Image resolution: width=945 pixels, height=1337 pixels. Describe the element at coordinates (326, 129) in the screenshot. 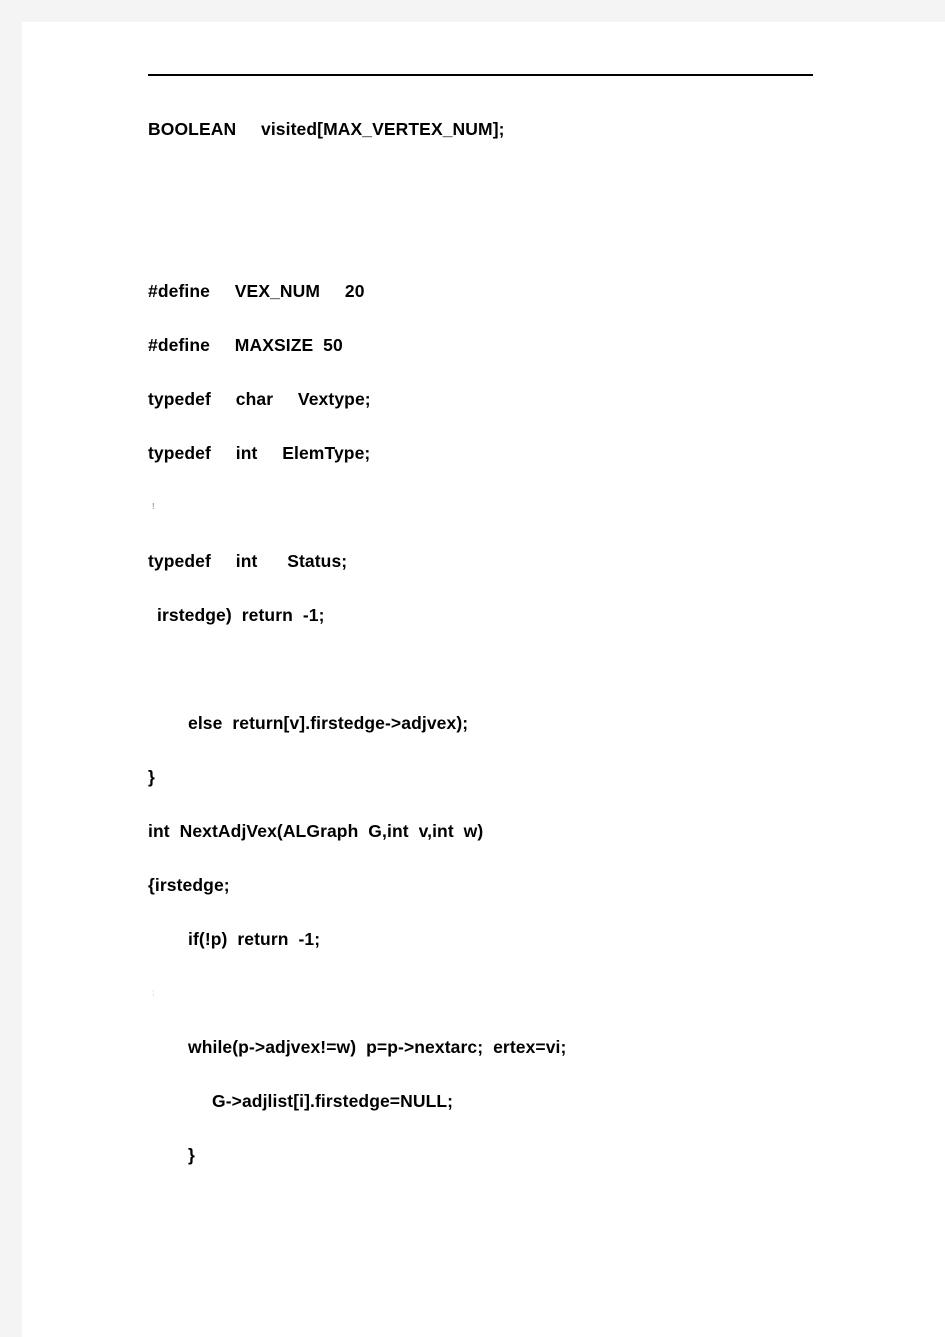

I see `code-line: BOOLEAN visited[MAX_VERTEX_NUM];` at that location.